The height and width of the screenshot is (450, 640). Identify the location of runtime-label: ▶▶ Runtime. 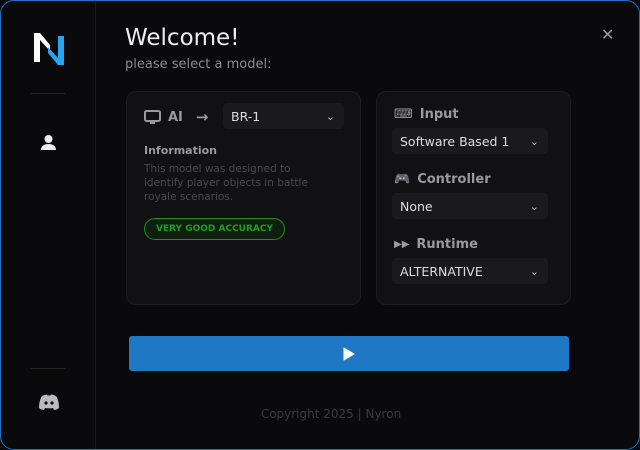
(436, 244).